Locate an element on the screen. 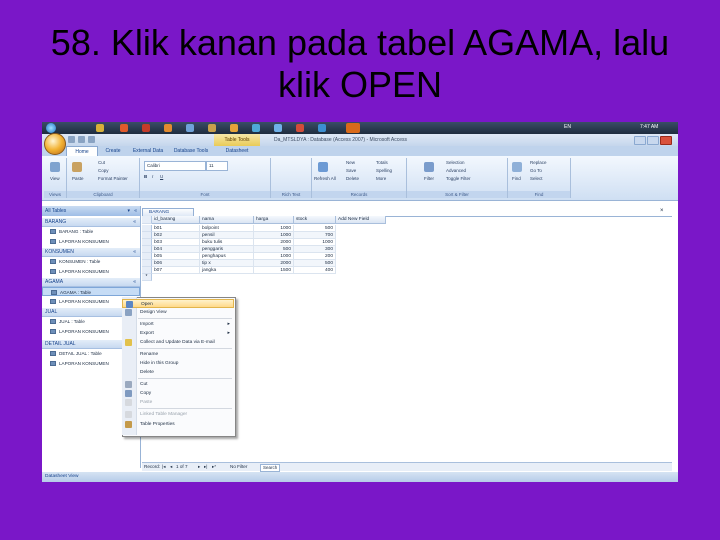 The width and height of the screenshot is (720, 540). view-icon is located at coordinates (55, 167).